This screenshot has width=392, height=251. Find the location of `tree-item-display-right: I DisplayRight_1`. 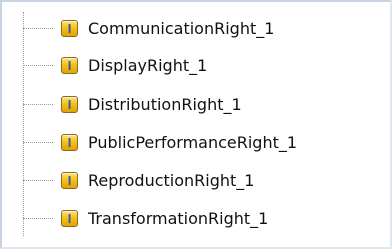

tree-item-display-right: I DisplayRight_1 is located at coordinates (205, 65).